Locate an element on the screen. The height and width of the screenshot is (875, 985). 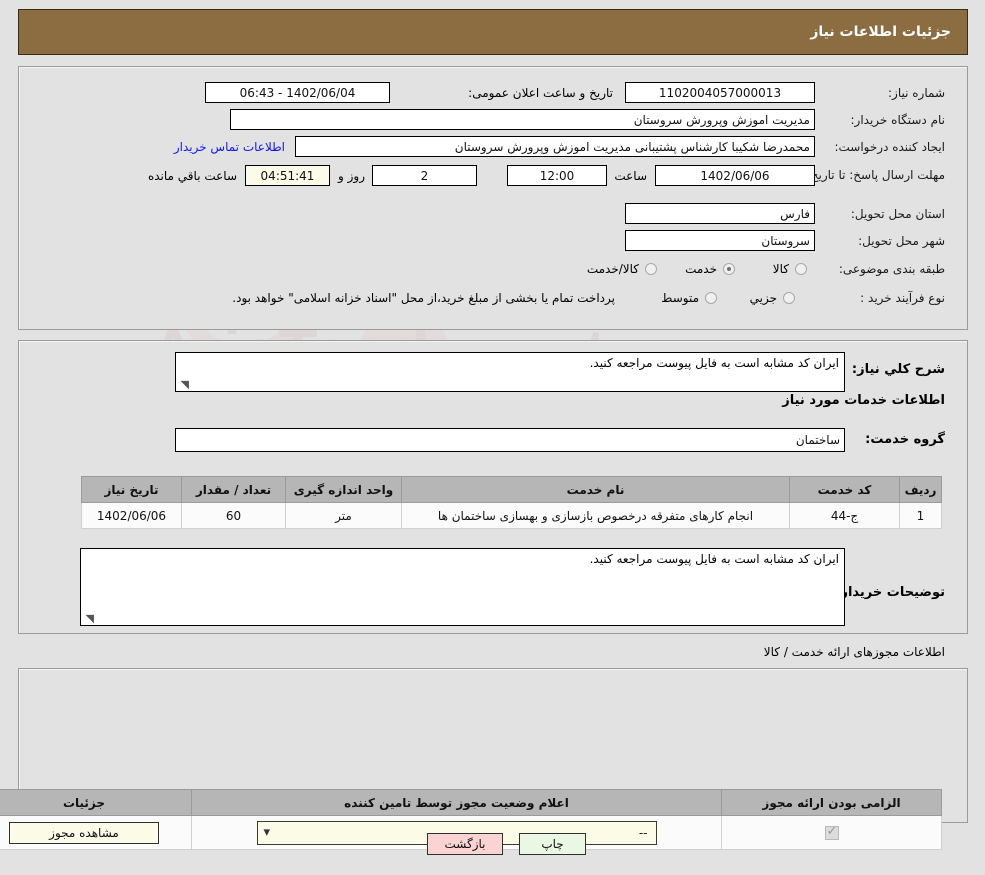
description-label: شرح کلي نیاز: is located at coordinates (898, 369).